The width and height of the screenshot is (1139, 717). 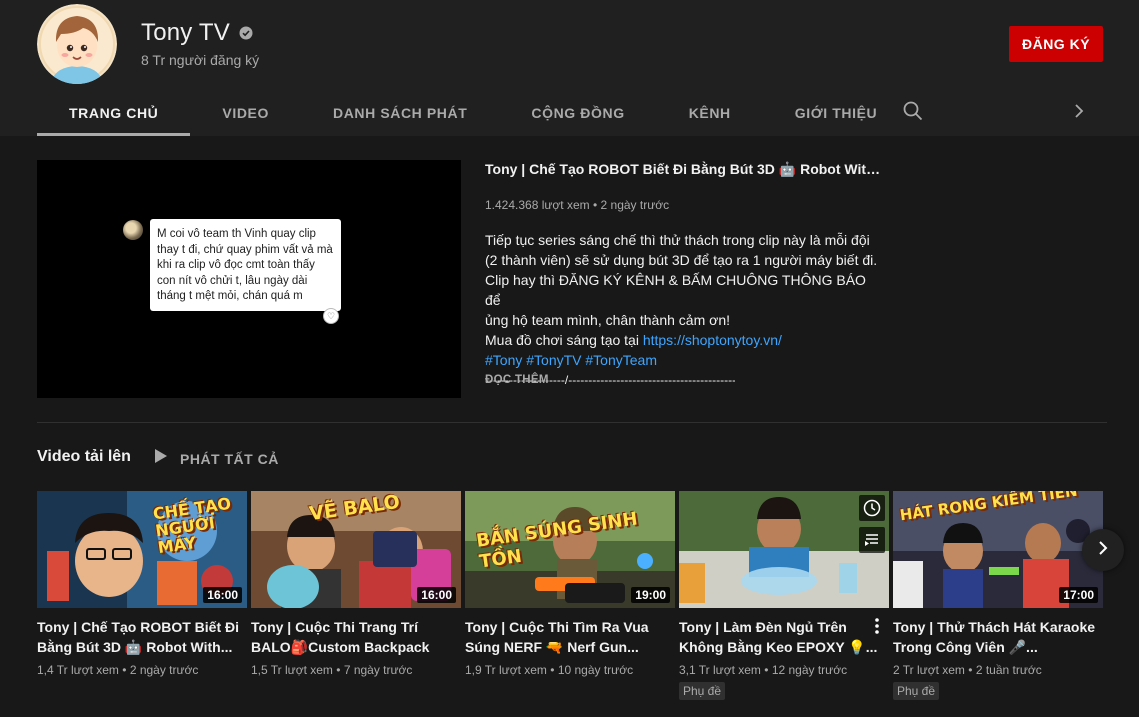 What do you see at coordinates (570, 549) in the screenshot?
I see `video-thumbnail: BẮN SÚNG SINH TỒN 19:00` at bounding box center [570, 549].